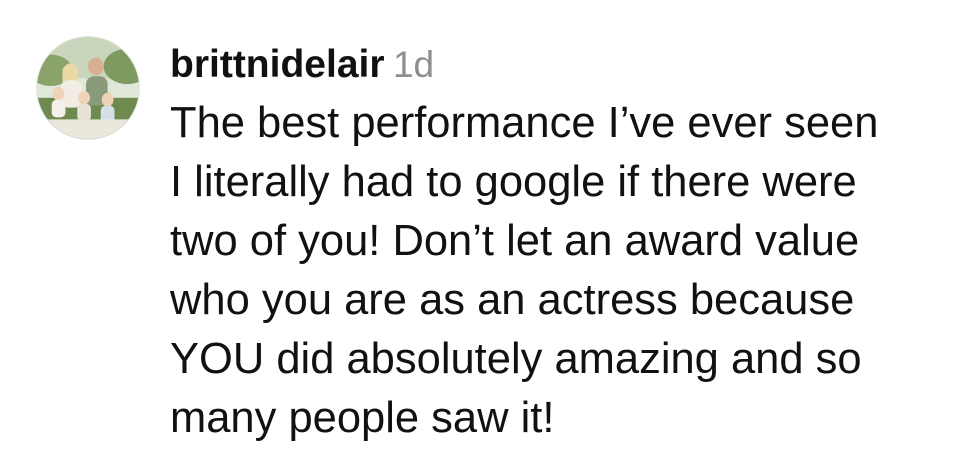 Image resolution: width=980 pixels, height=475 pixels. I want to click on family-photo-avatar-icon, so click(88, 88).